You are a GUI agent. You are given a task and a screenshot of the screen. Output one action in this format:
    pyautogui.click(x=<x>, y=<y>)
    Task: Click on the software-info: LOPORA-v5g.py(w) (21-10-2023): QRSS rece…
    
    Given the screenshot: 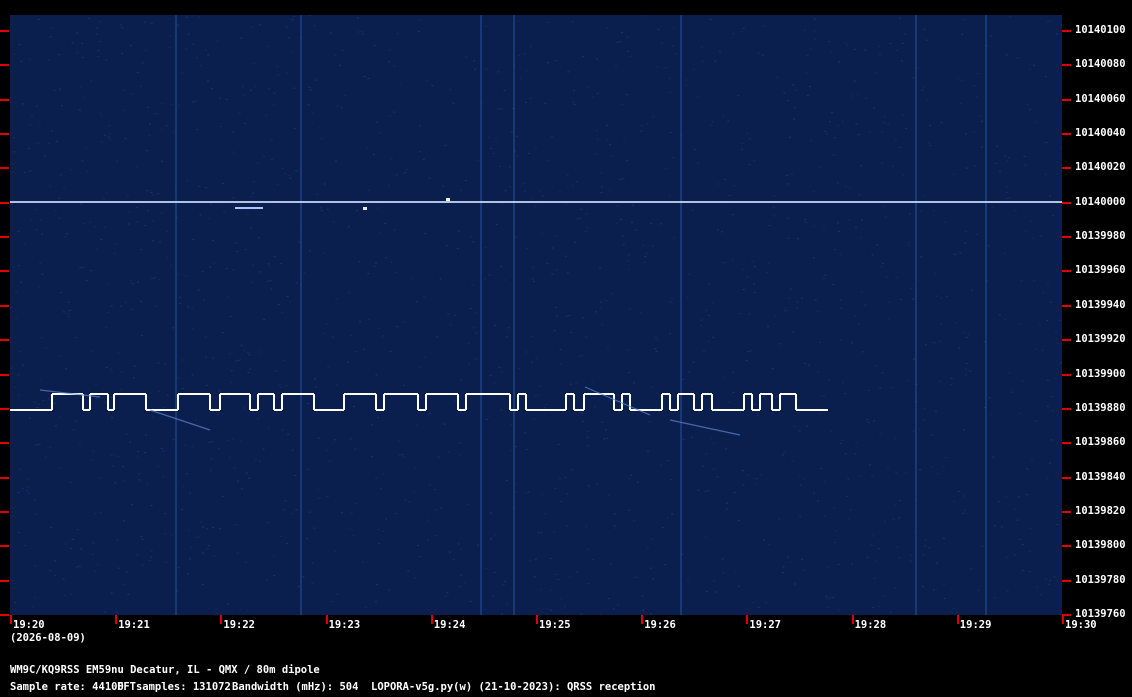 What is the action you would take?
    pyautogui.click(x=513, y=687)
    